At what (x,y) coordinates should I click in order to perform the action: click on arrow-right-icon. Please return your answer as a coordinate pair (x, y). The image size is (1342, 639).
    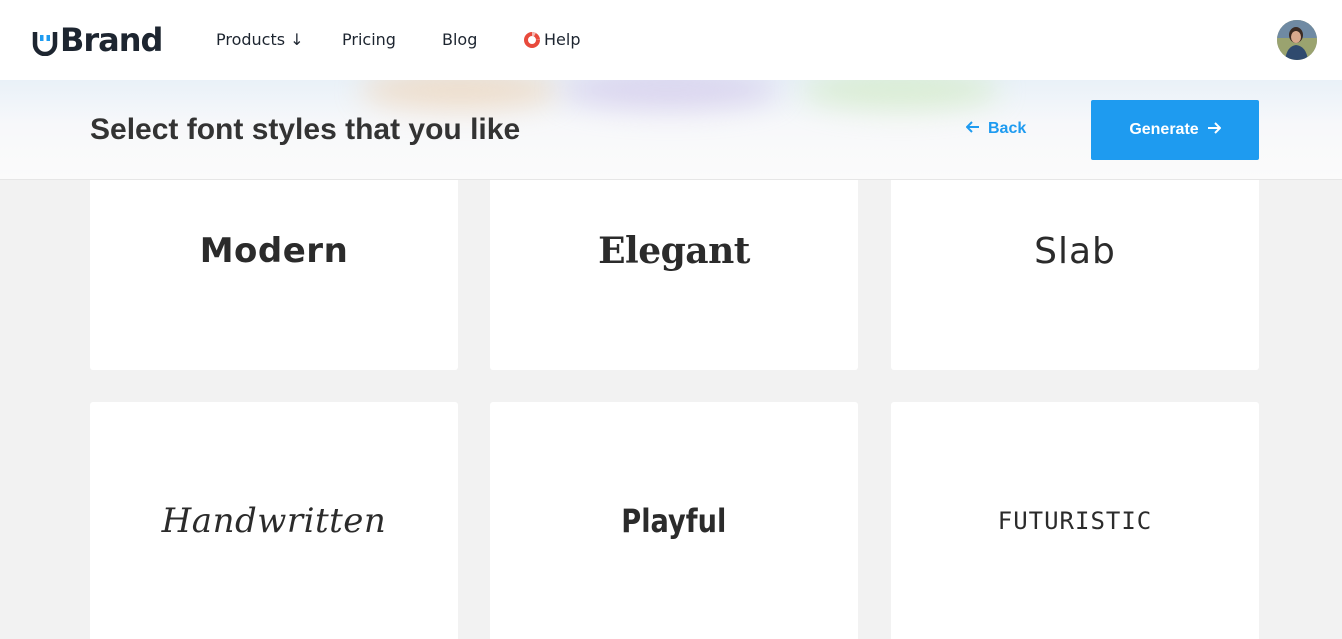
    Looking at the image, I should click on (1214, 130).